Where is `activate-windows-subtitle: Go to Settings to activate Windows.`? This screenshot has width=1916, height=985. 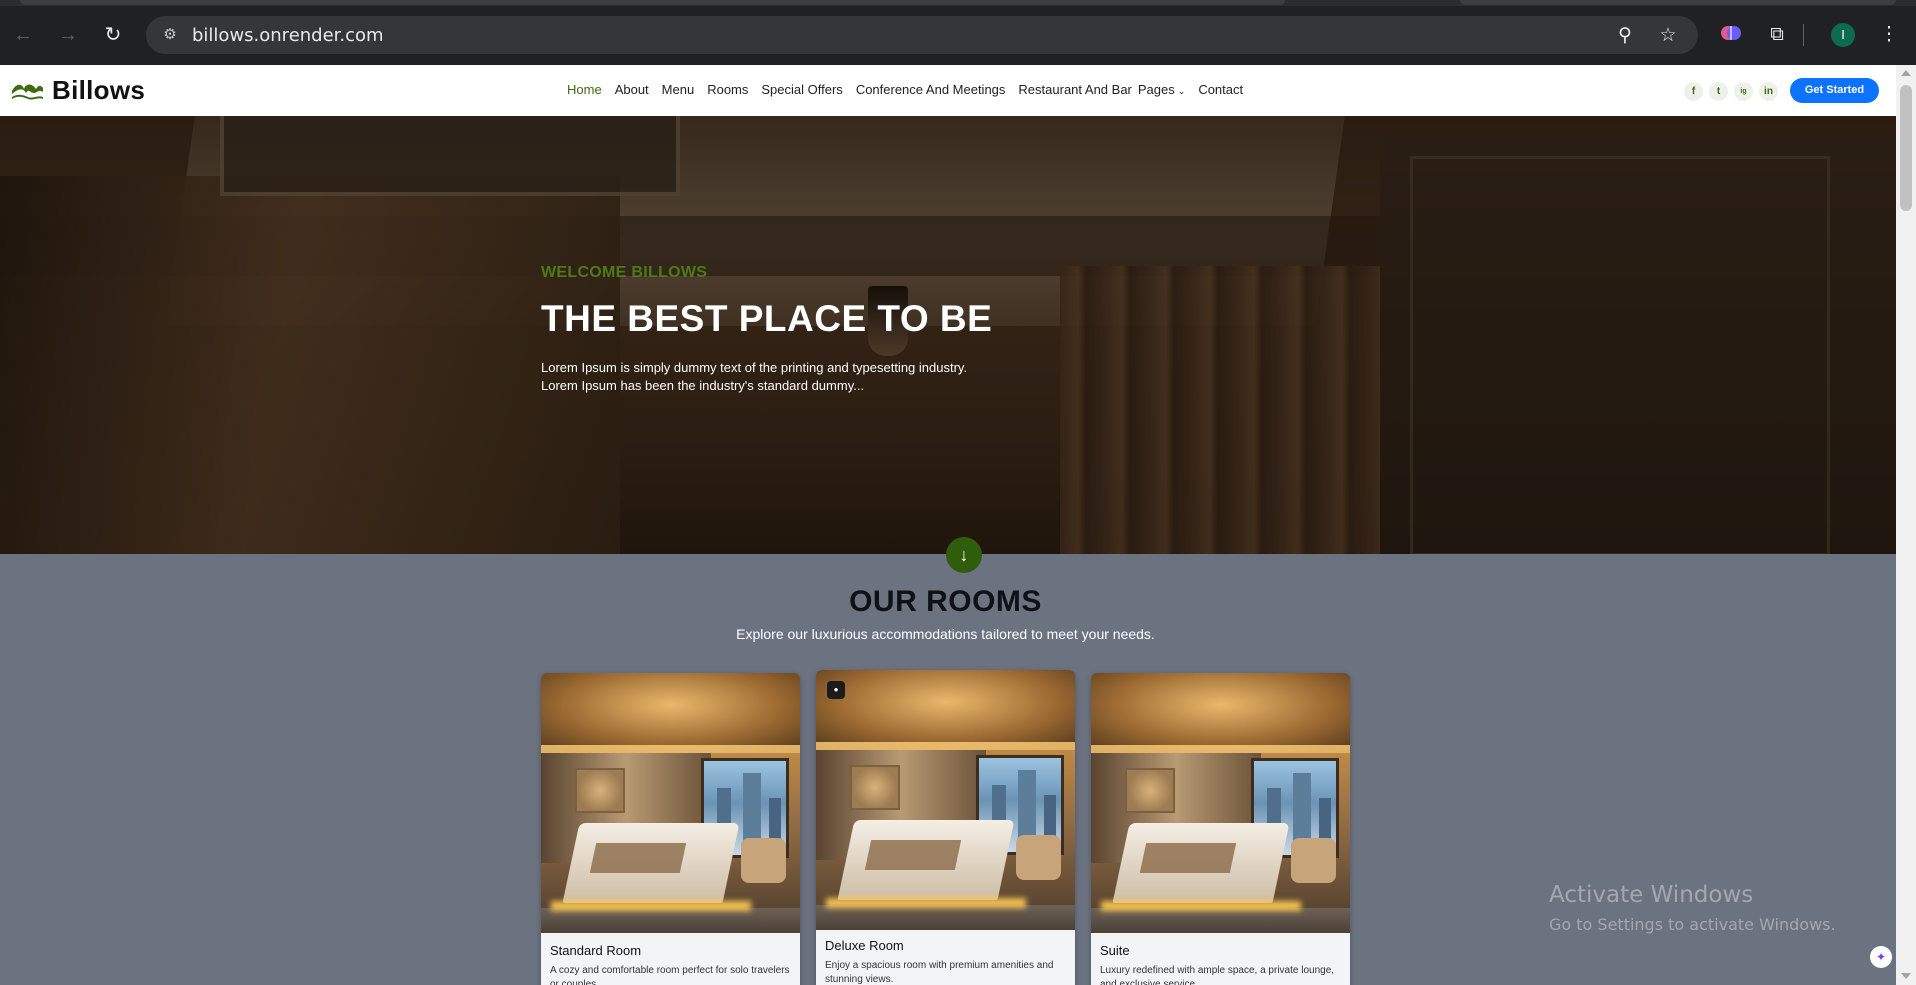 activate-windows-subtitle: Go to Settings to activate Windows. is located at coordinates (1692, 924).